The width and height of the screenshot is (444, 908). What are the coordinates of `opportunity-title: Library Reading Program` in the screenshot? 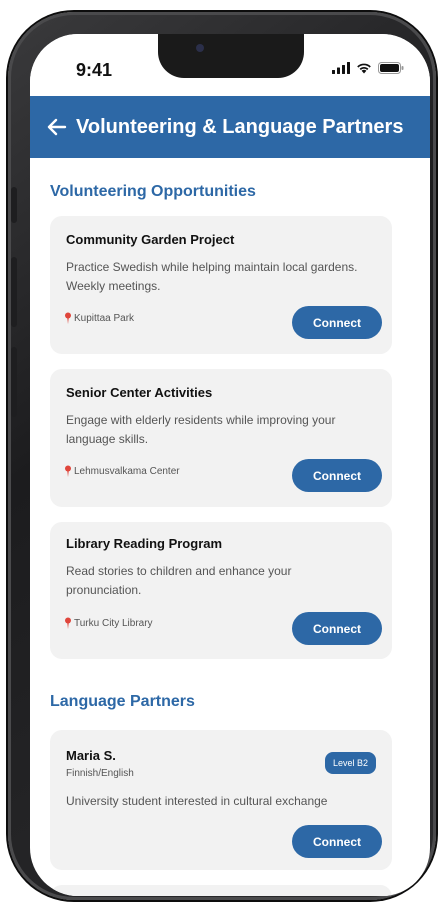 It's located at (144, 543).